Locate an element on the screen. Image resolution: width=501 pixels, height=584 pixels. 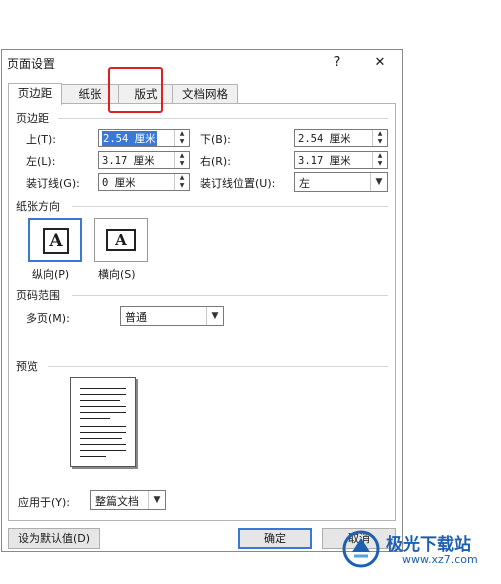
right-margin-spinner: 3.17 厘米 ▲ ▼ is located at coordinates (341, 160).